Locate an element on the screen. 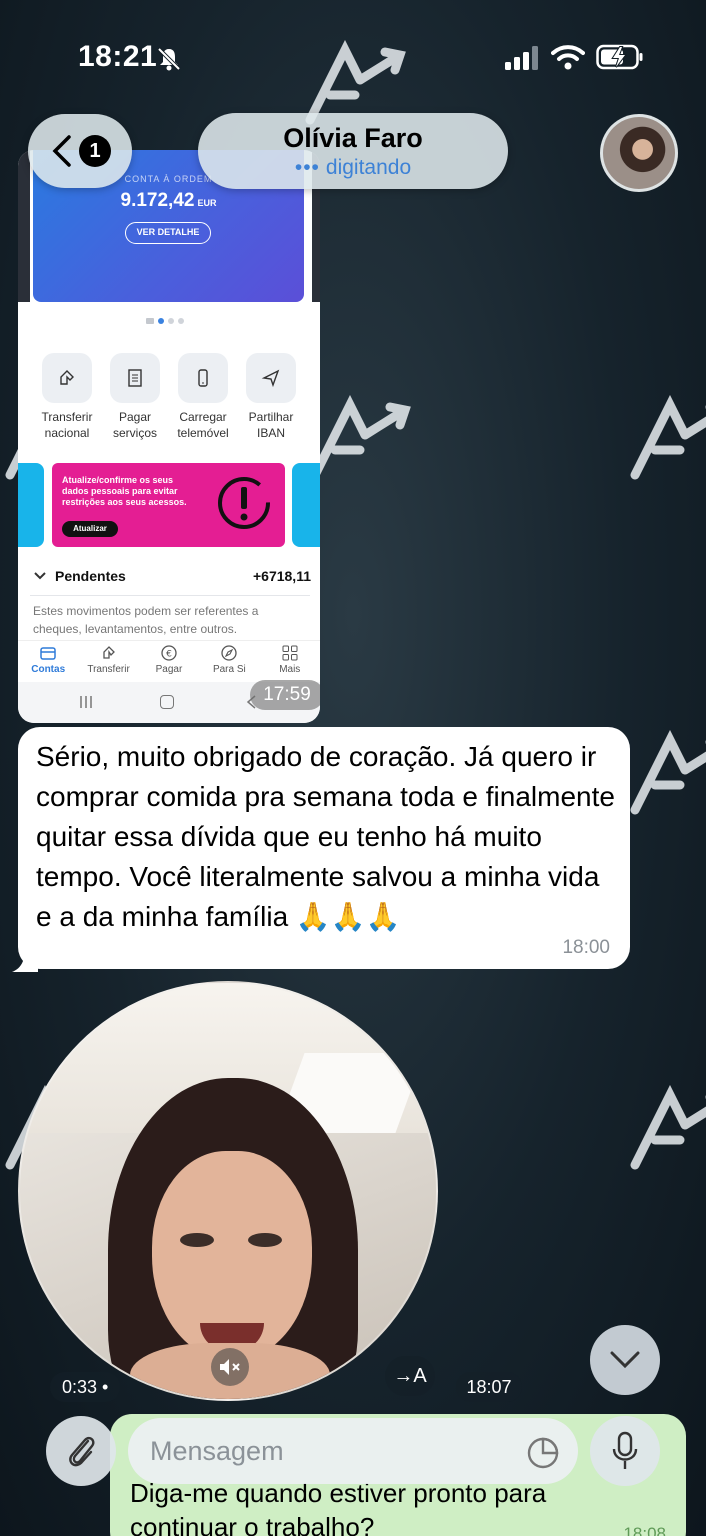 This screenshot has width=706, height=1536. tab-label: Para Si is located at coordinates (229, 669).